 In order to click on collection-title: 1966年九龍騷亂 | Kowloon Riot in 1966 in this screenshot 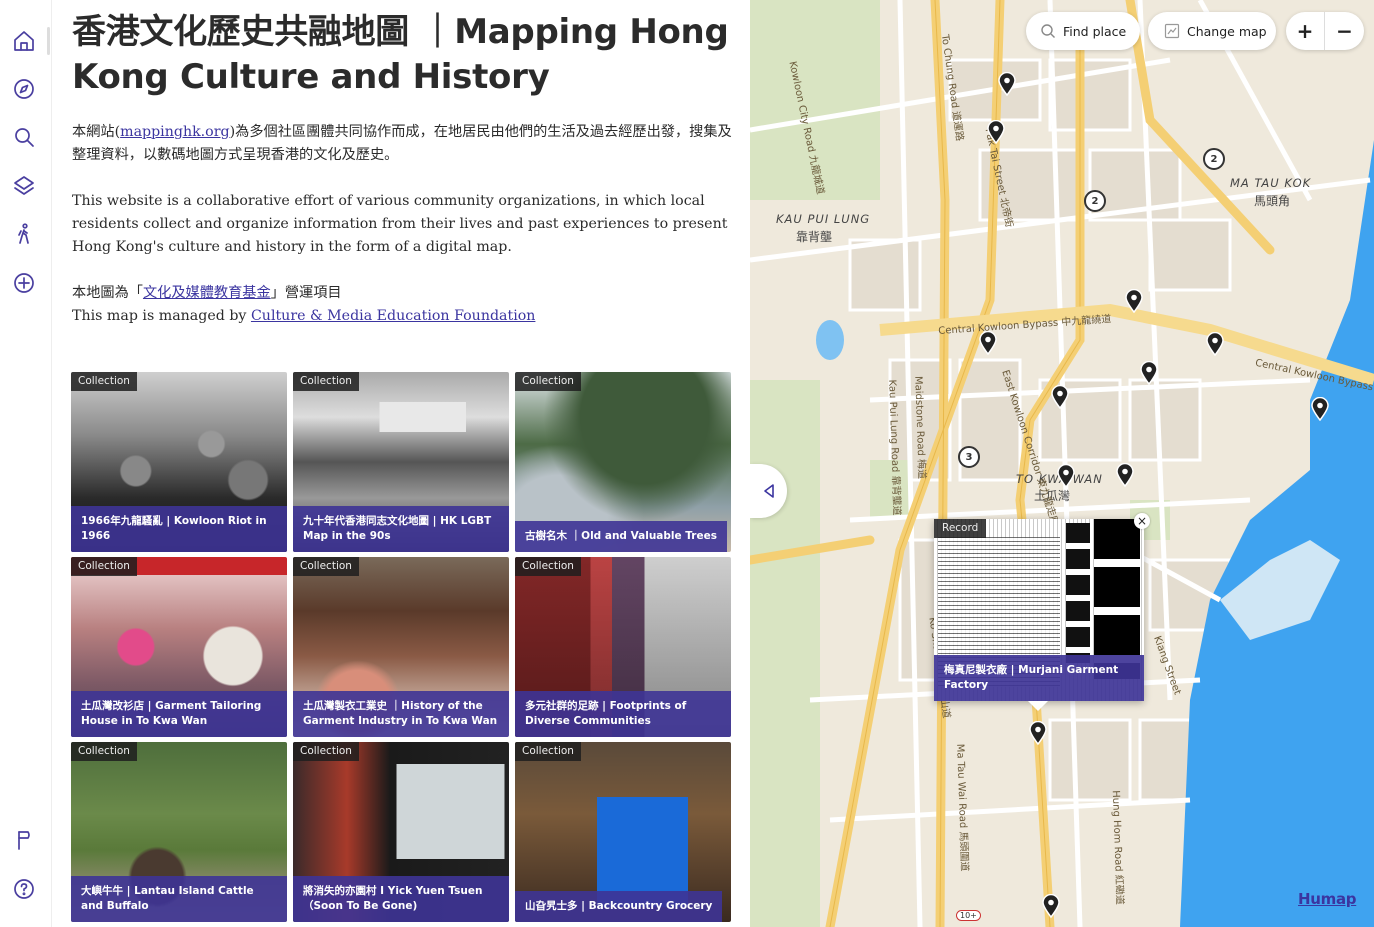, I will do `click(179, 529)`.